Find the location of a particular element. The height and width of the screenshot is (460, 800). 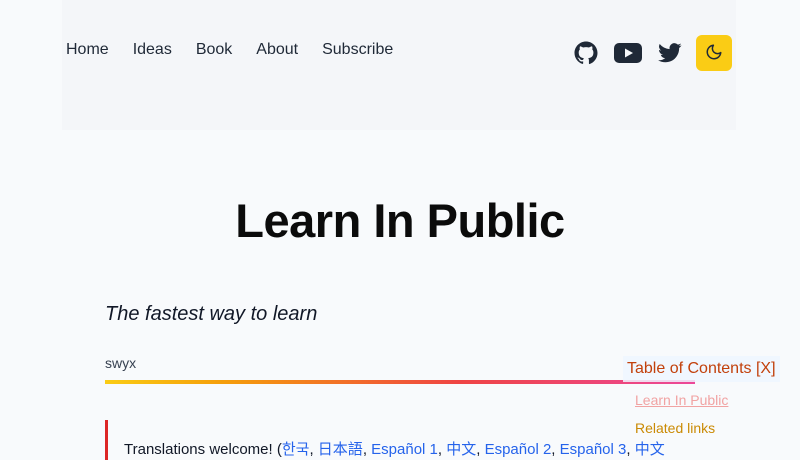

moon-icon is located at coordinates (714, 53).